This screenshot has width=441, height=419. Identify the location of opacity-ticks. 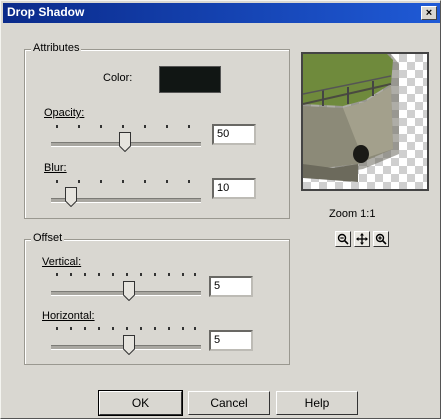
(126, 126).